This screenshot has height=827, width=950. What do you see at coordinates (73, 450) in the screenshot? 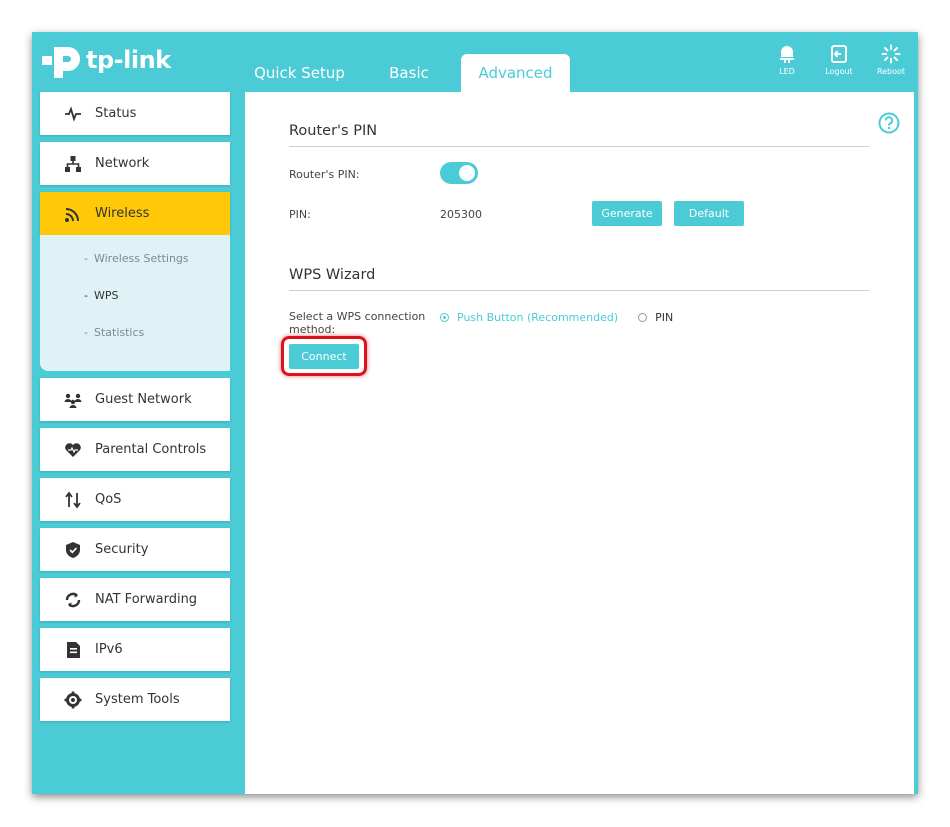
I see `heart-icon` at bounding box center [73, 450].